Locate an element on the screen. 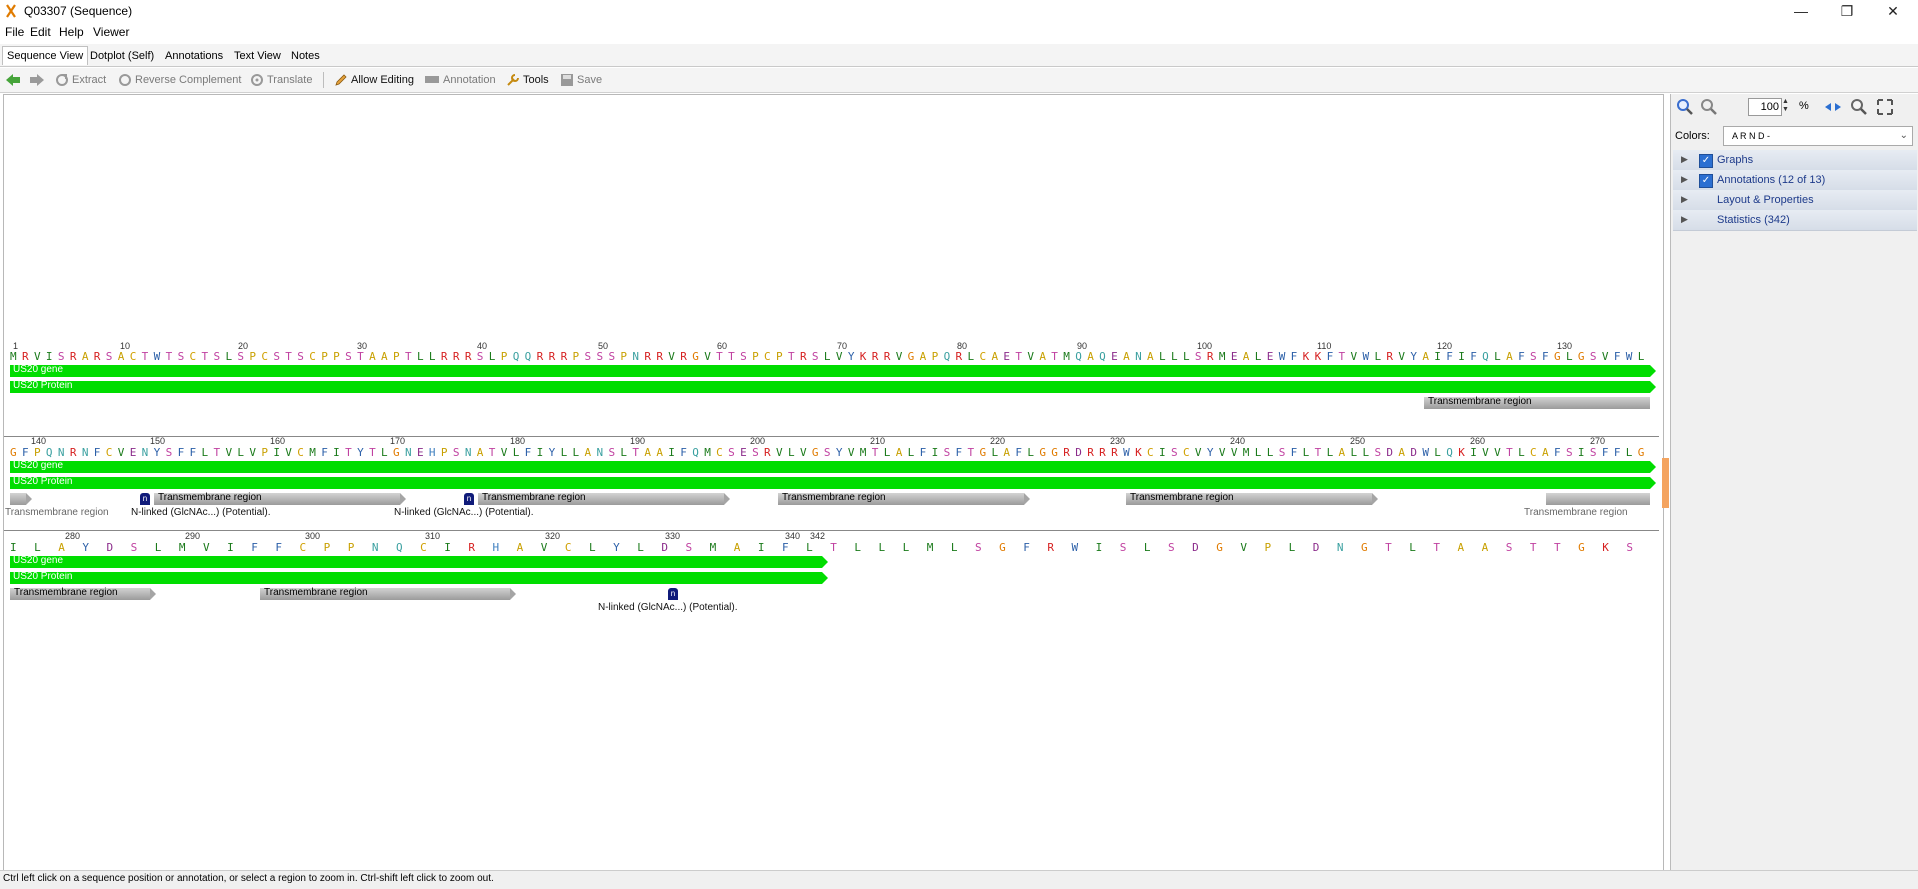 This screenshot has width=1918, height=889. back-button is located at coordinates (14, 80).